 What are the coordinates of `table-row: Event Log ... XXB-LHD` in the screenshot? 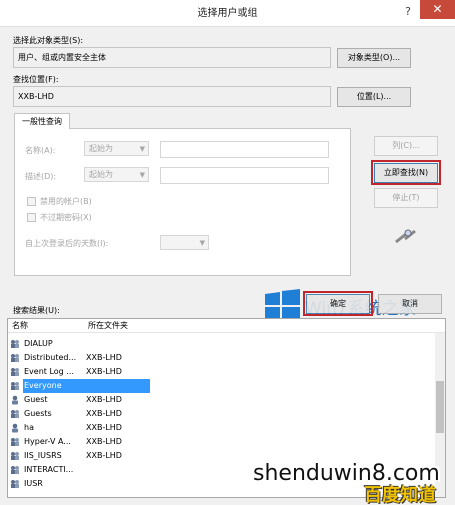 It's located at (220, 372).